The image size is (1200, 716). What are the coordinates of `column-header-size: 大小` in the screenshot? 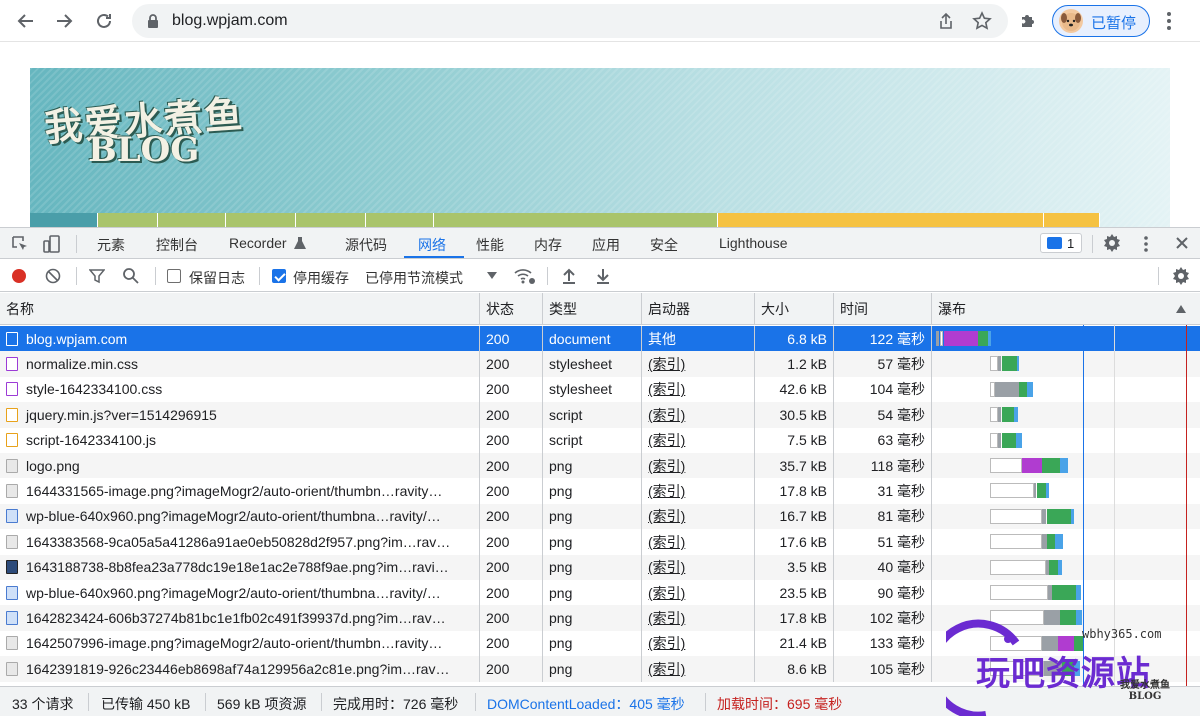 It's located at (794, 308).